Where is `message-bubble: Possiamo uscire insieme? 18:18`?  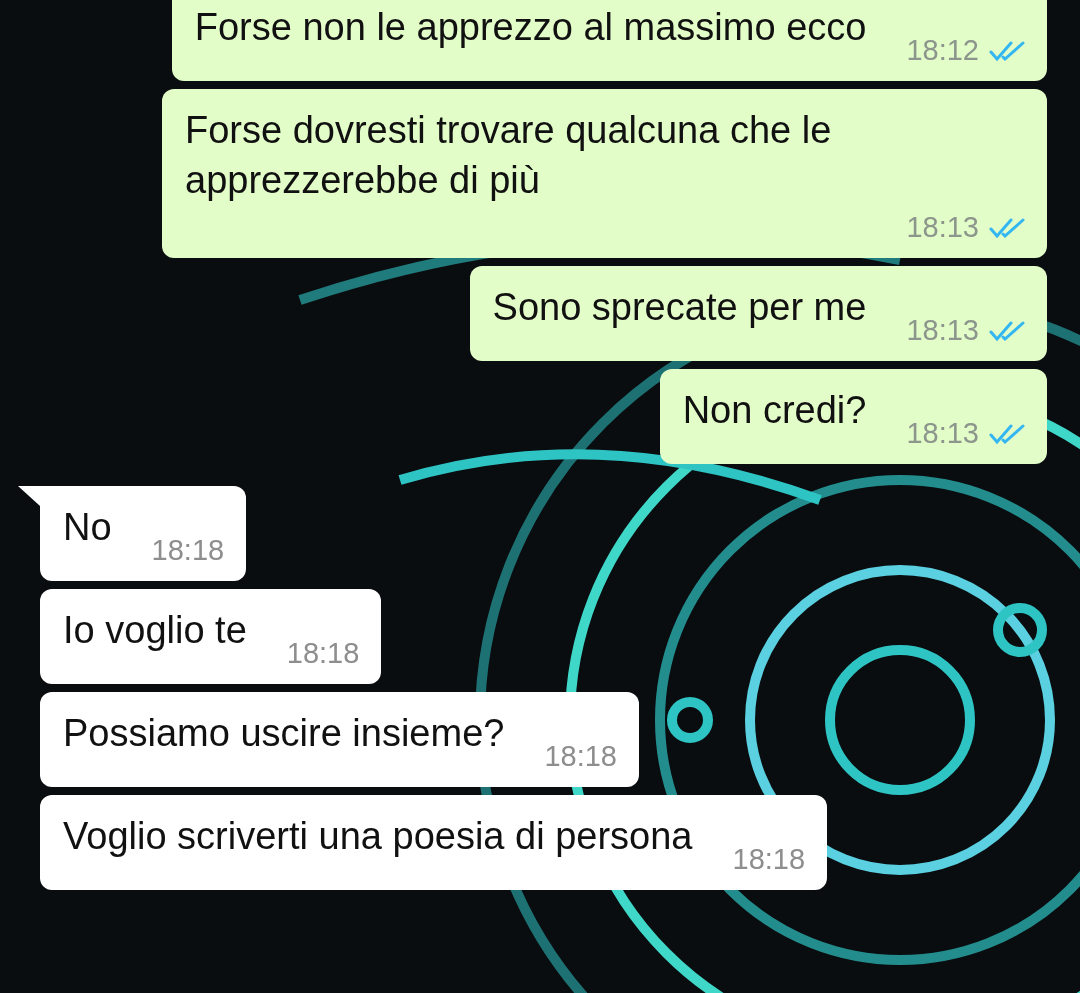
message-bubble: Possiamo uscire insieme? 18:18 is located at coordinates (339, 739).